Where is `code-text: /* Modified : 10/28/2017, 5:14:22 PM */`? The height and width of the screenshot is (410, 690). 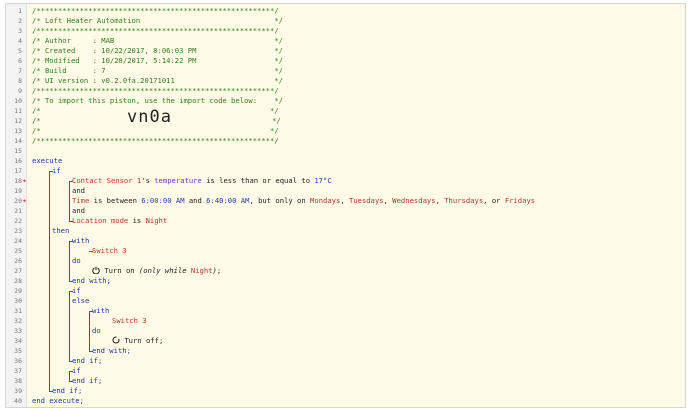 code-text: /* Modified : 10/28/2017, 5:14:22 PM */ is located at coordinates (157, 61).